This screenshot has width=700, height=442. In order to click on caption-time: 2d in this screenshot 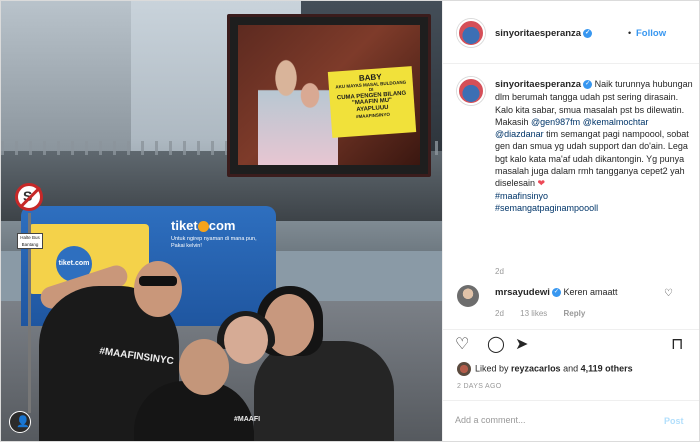, I will do `click(499, 271)`.